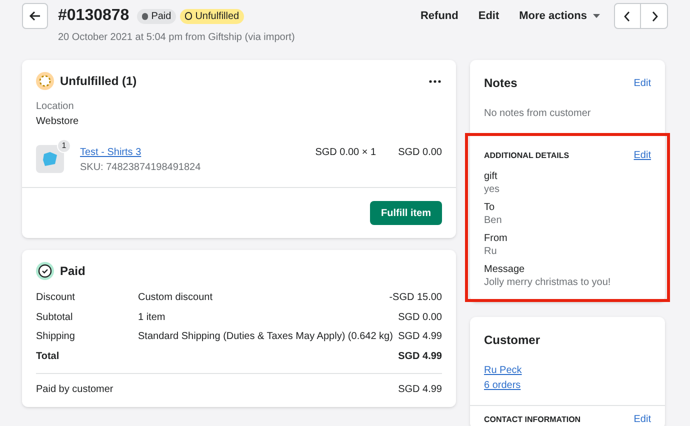 The height and width of the screenshot is (426, 690). What do you see at coordinates (547, 282) in the screenshot?
I see `field-value: Jolly merry christmas to you!` at bounding box center [547, 282].